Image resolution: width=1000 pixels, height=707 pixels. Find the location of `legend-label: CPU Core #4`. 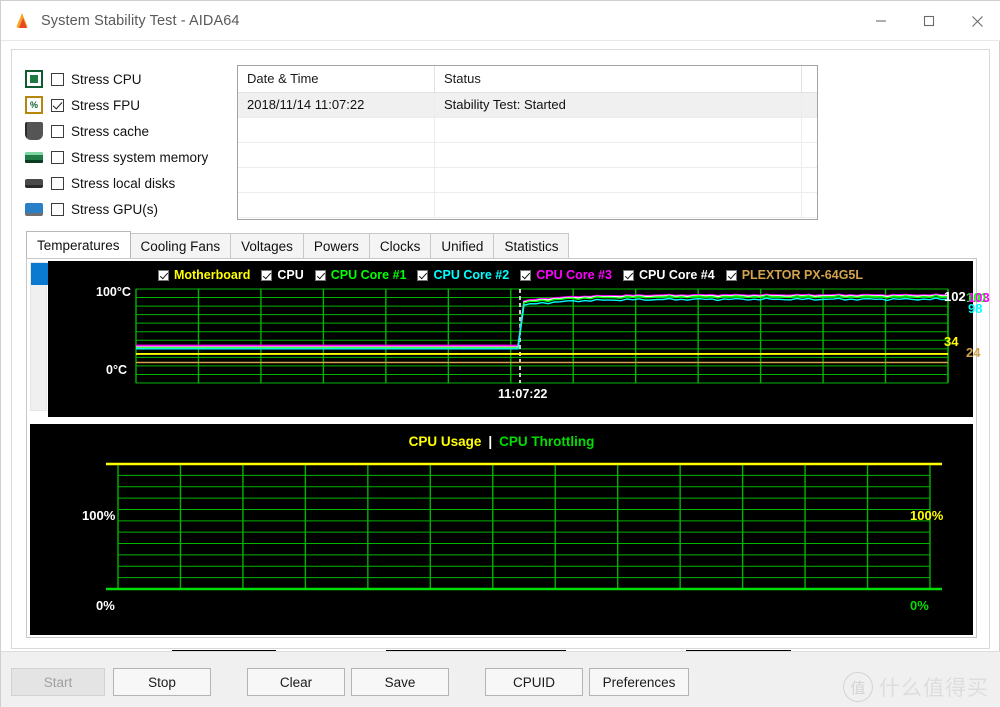

legend-label: CPU Core #4 is located at coordinates (676, 275).